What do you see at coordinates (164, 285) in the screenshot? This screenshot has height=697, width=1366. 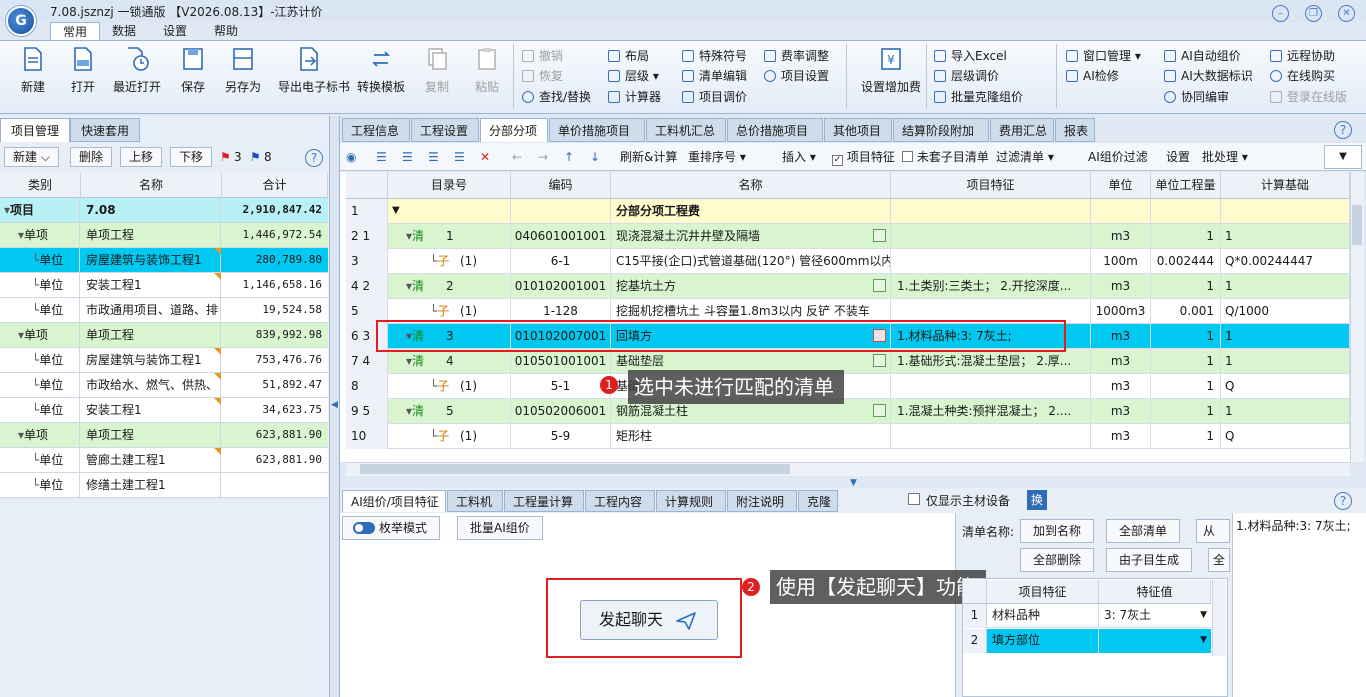 I see `tree-row: └单位 安装工程1 1,146,658.16` at bounding box center [164, 285].